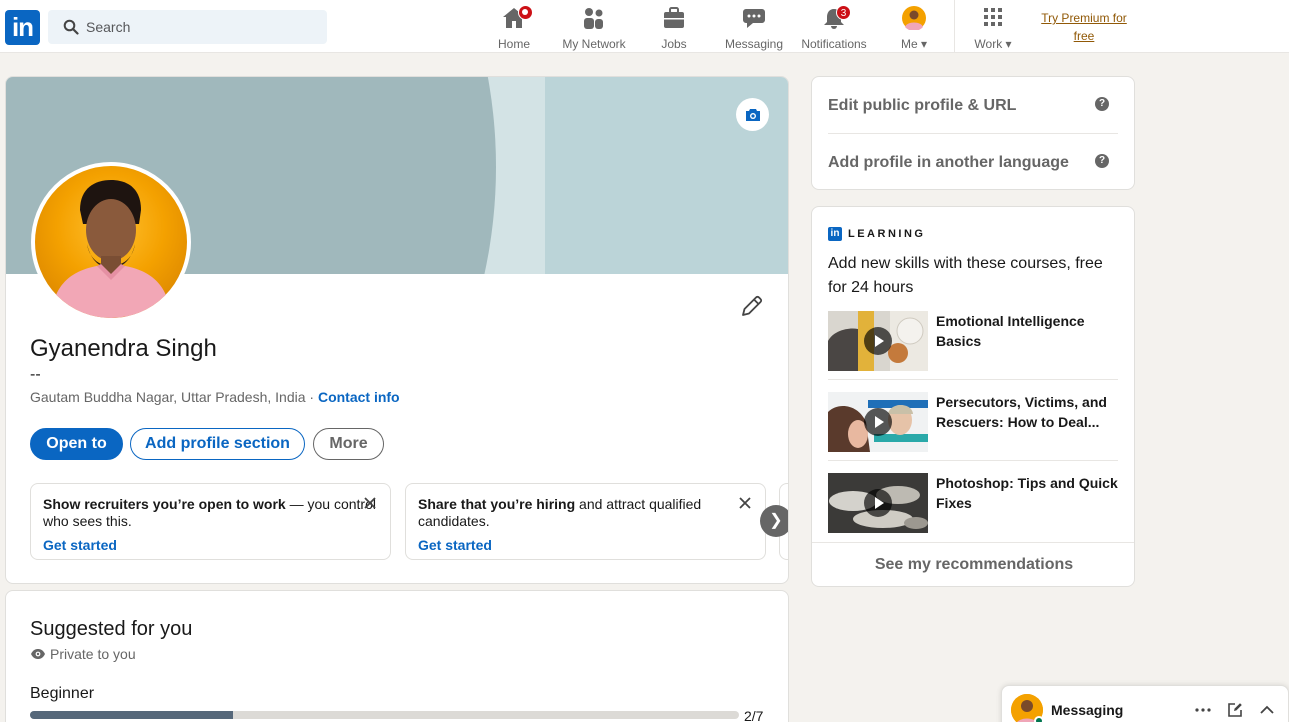  I want to click on section-title: Suggested for you, so click(111, 629).